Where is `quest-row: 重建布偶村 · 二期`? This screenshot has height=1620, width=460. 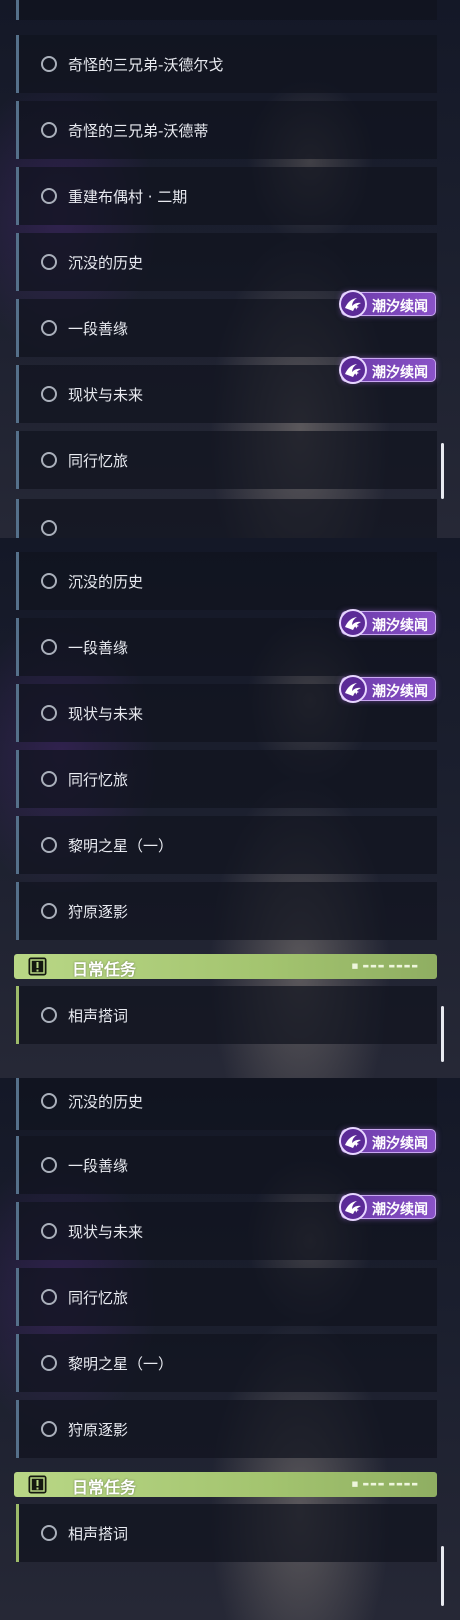
quest-row: 重建布偶村 · 二期 is located at coordinates (226, 196).